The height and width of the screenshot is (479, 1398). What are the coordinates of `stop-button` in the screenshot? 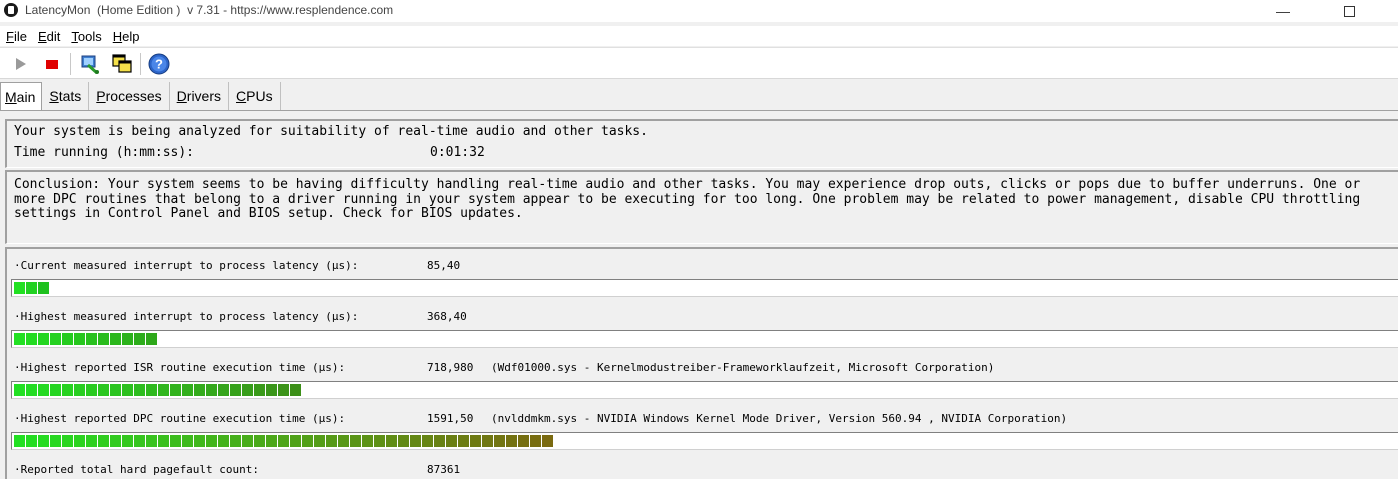 It's located at (52, 64).